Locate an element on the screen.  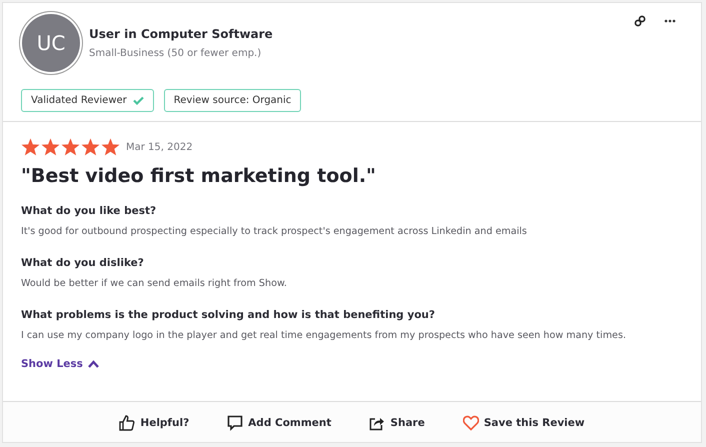
answer: It's good for outbound prospecting especially to track prospect's engagement across Linkedin and emails is located at coordinates (274, 231).